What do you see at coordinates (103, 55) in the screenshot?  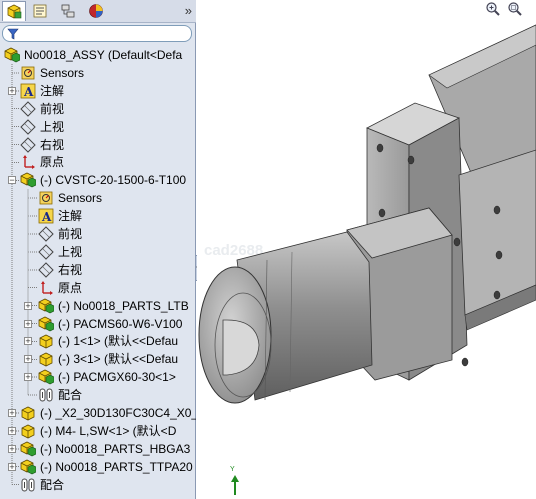 I see `tree-item-label: No0018_ASSY (Default<Defa` at bounding box center [103, 55].